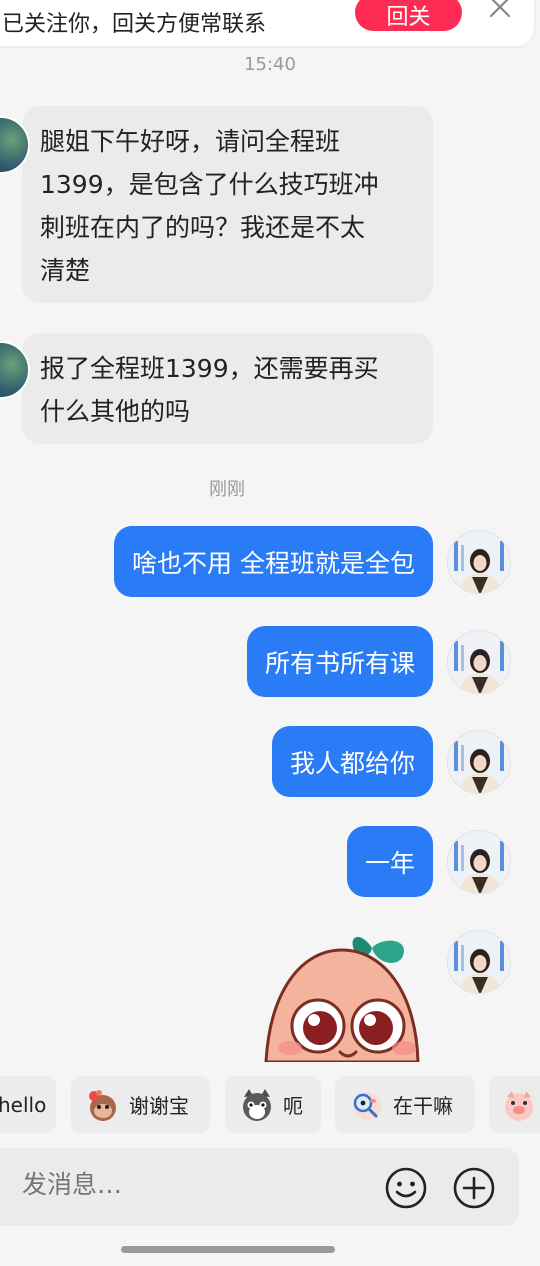 This screenshot has width=540, height=1266. Describe the element at coordinates (519, 1105) in the screenshot. I see `pig-emoji-icon` at that location.